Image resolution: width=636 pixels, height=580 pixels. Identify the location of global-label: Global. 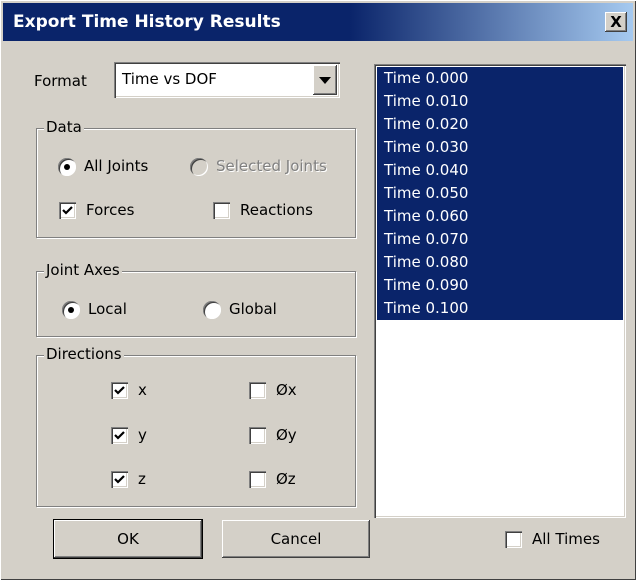
(253, 309).